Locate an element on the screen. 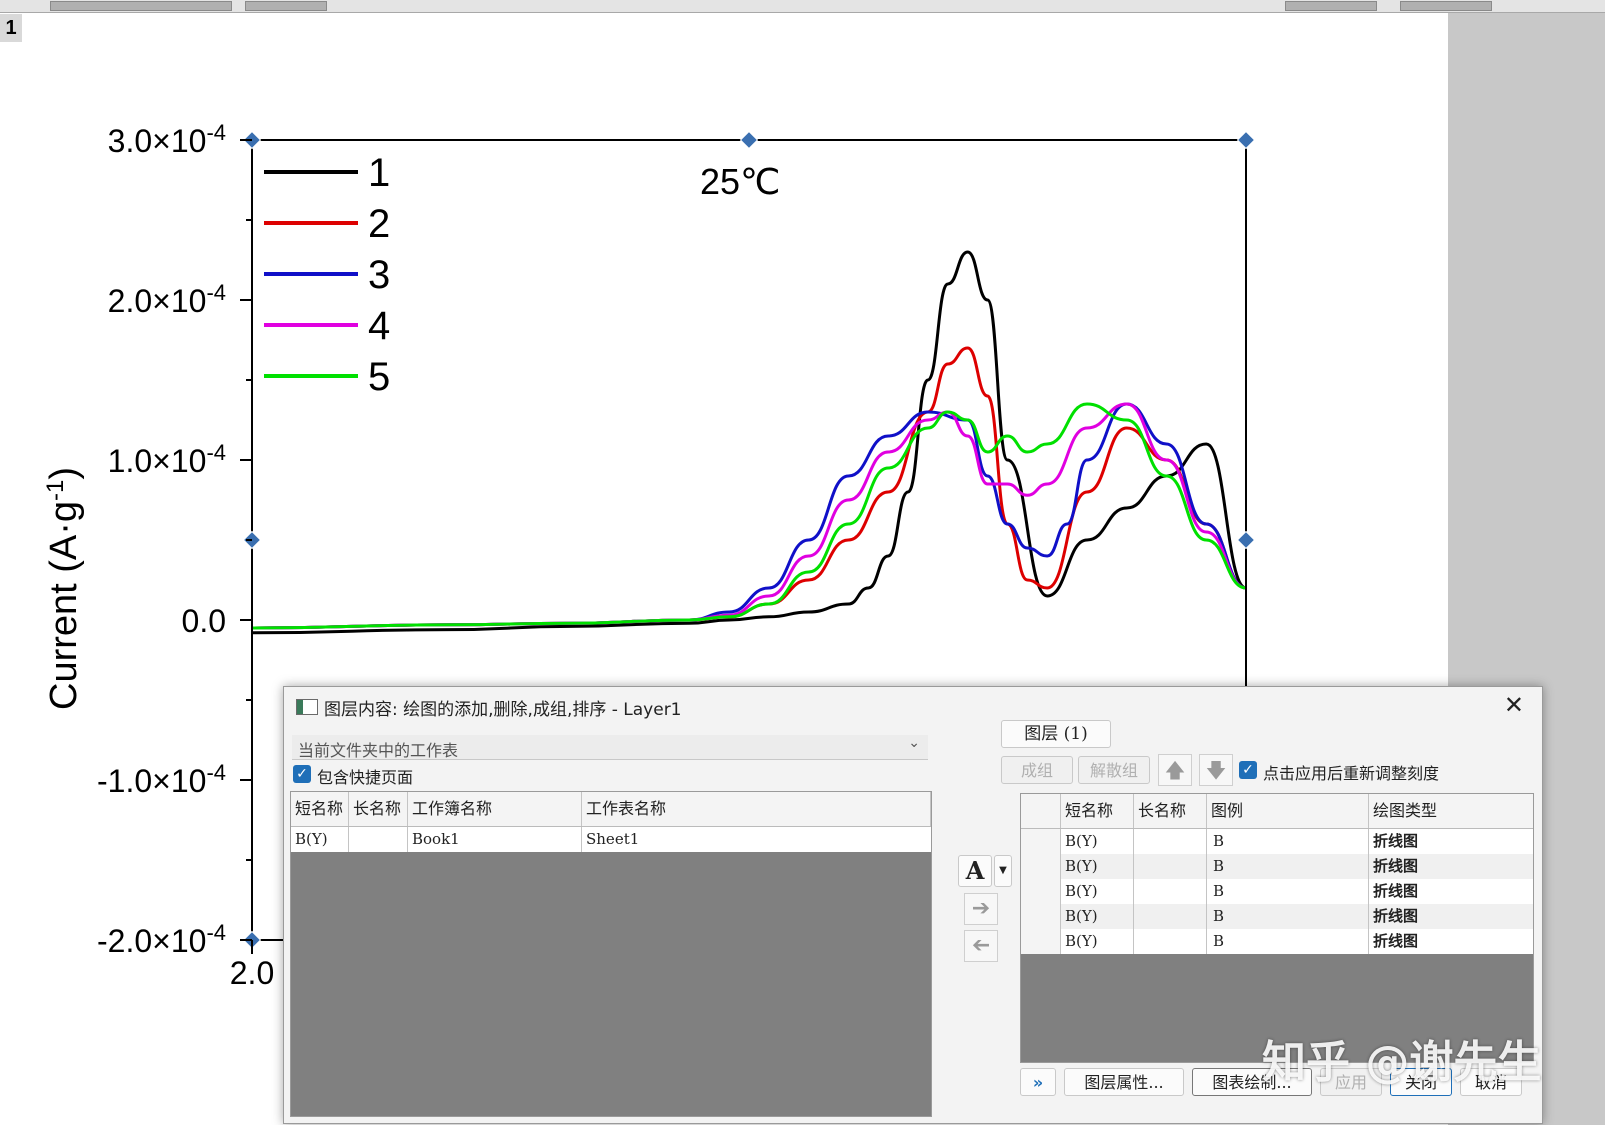 The height and width of the screenshot is (1125, 1605). y-tick-label: 2.0×10-4 is located at coordinates (167, 300).